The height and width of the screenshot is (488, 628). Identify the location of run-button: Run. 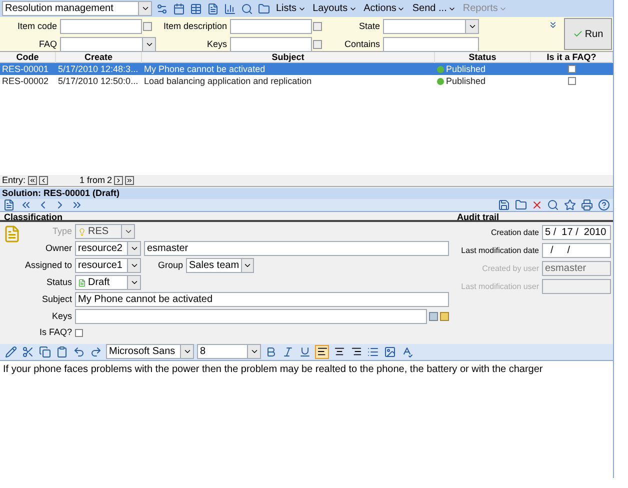
(588, 34).